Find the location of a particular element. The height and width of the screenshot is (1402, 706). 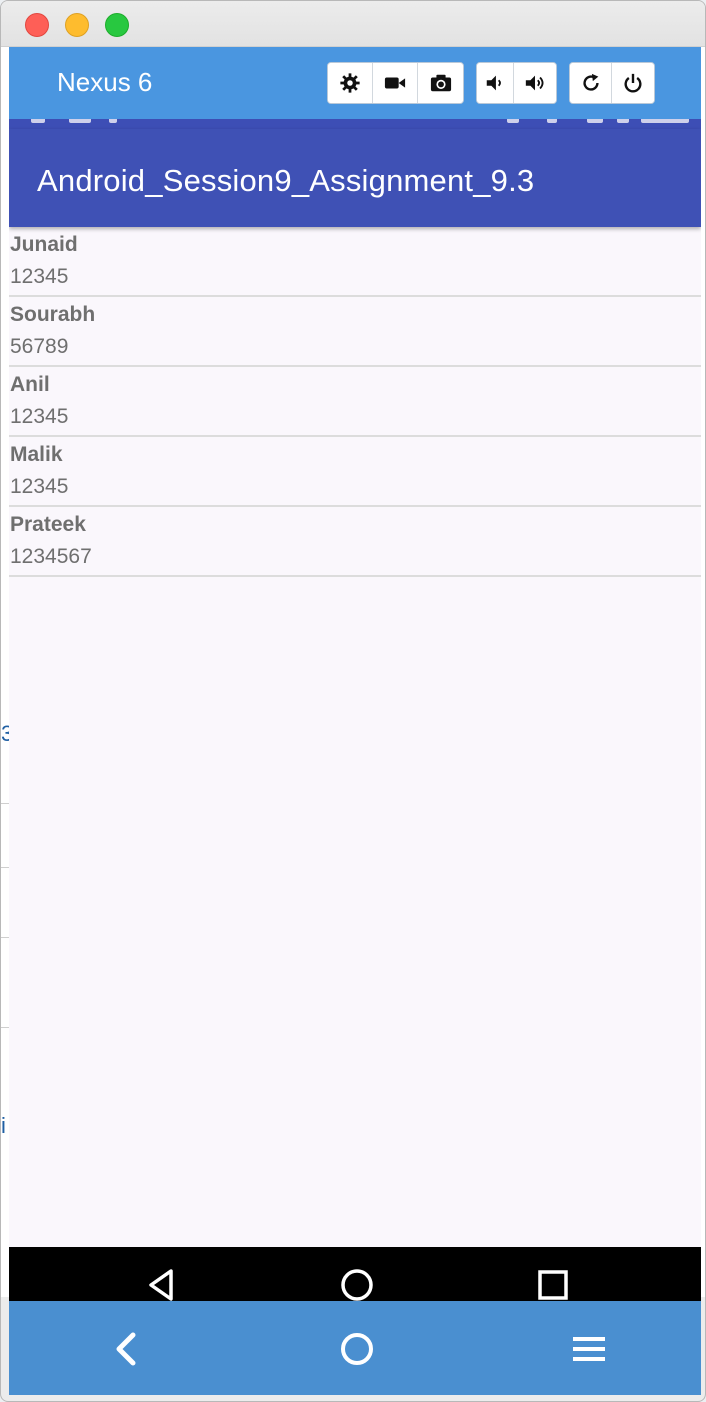

power-icon is located at coordinates (633, 83).